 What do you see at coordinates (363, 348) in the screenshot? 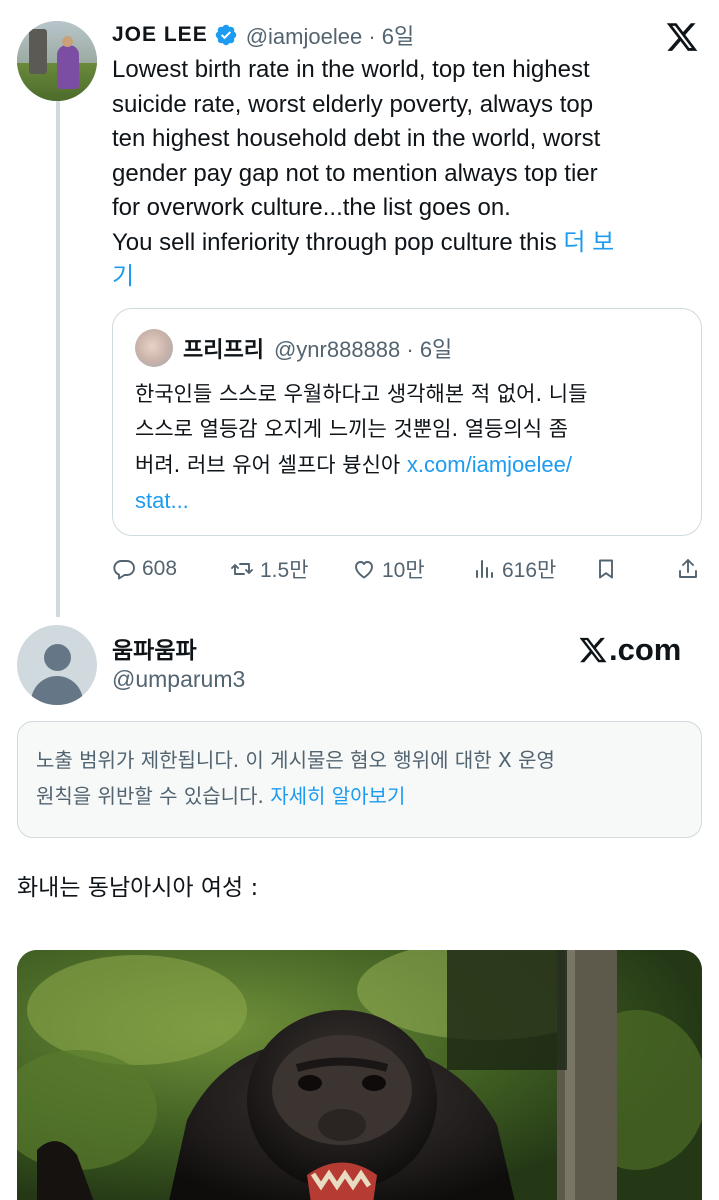
I see `quoted-handle-time: @ynr888888 · 6일` at bounding box center [363, 348].